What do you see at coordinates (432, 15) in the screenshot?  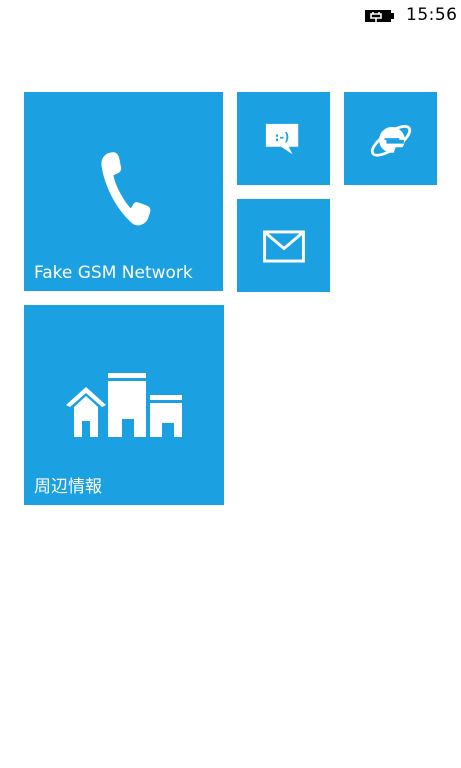 I see `status-time: 15:56` at bounding box center [432, 15].